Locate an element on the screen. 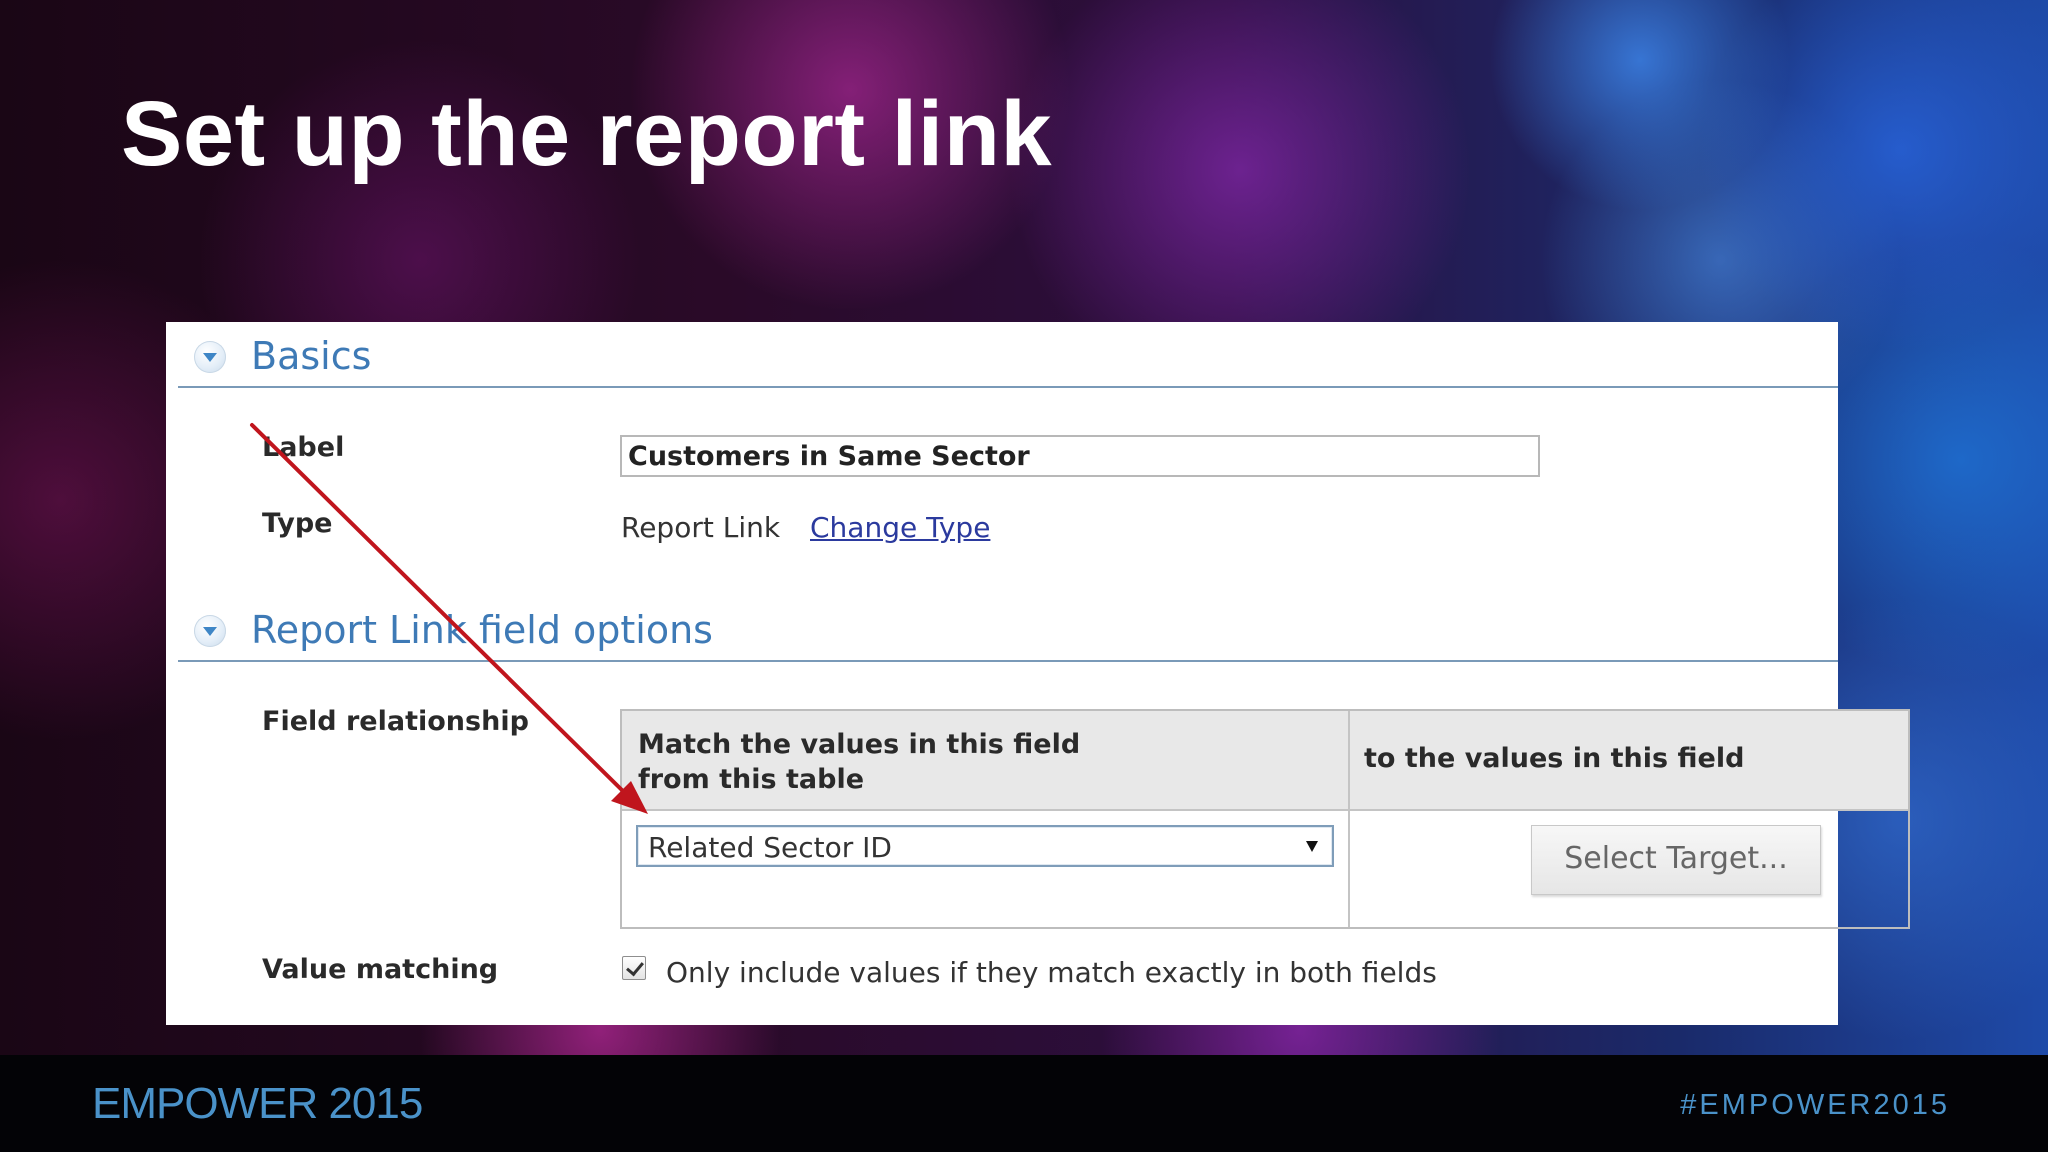  type-value: Report Link is located at coordinates (701, 527).